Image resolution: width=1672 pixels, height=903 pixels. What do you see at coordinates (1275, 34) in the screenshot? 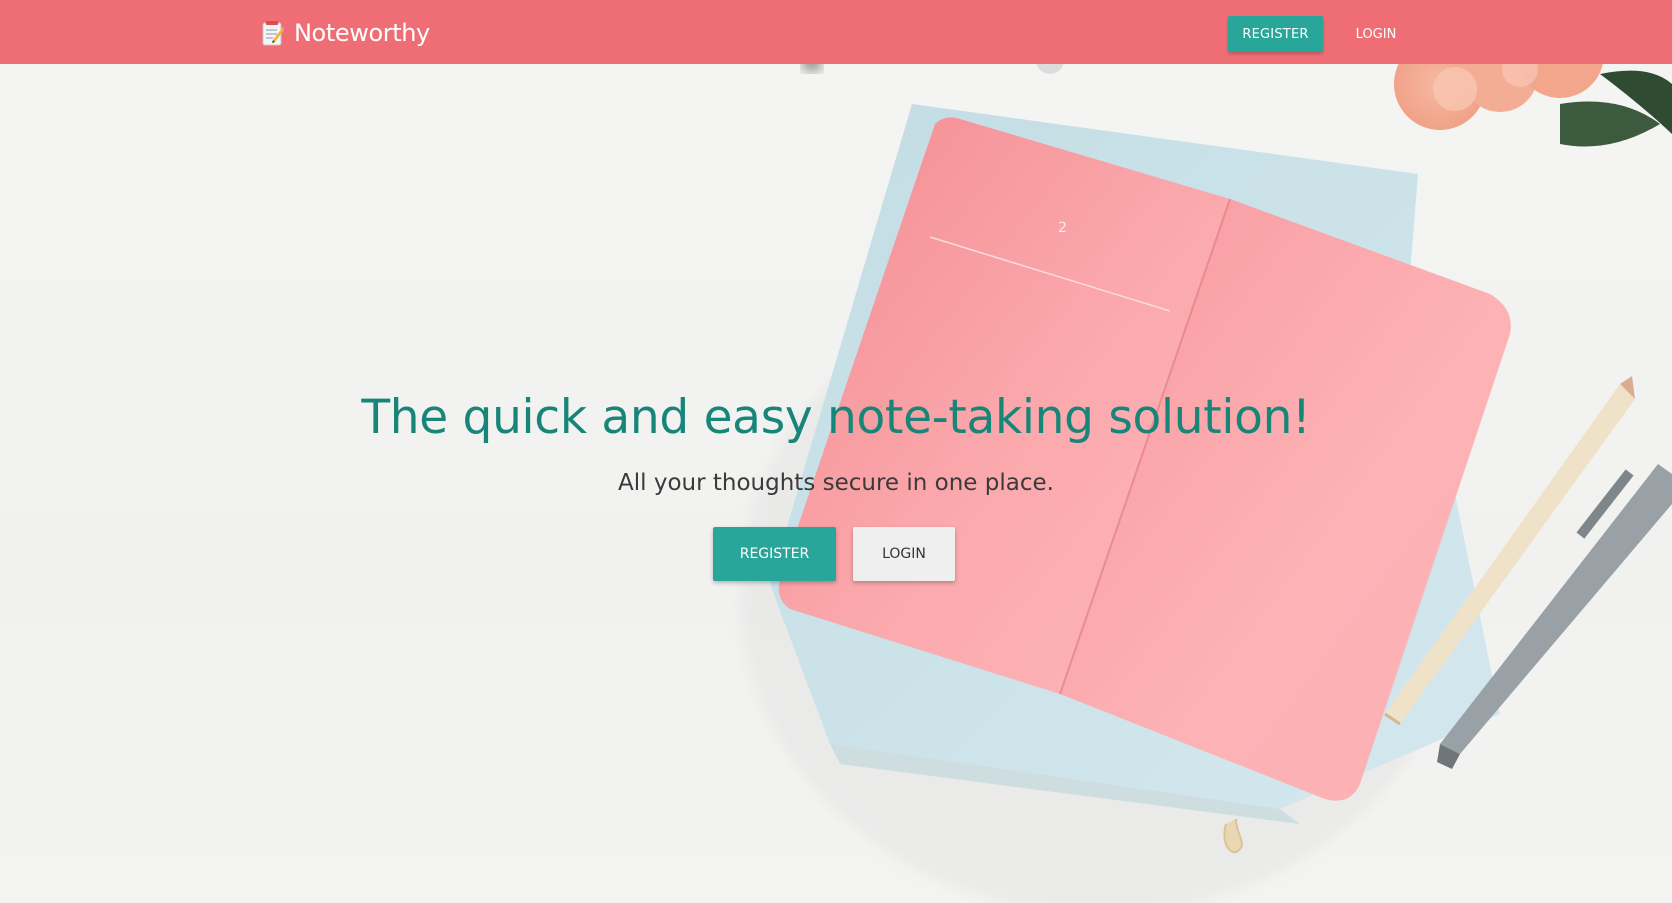
I see `nav-register-button: REGISTER` at bounding box center [1275, 34].